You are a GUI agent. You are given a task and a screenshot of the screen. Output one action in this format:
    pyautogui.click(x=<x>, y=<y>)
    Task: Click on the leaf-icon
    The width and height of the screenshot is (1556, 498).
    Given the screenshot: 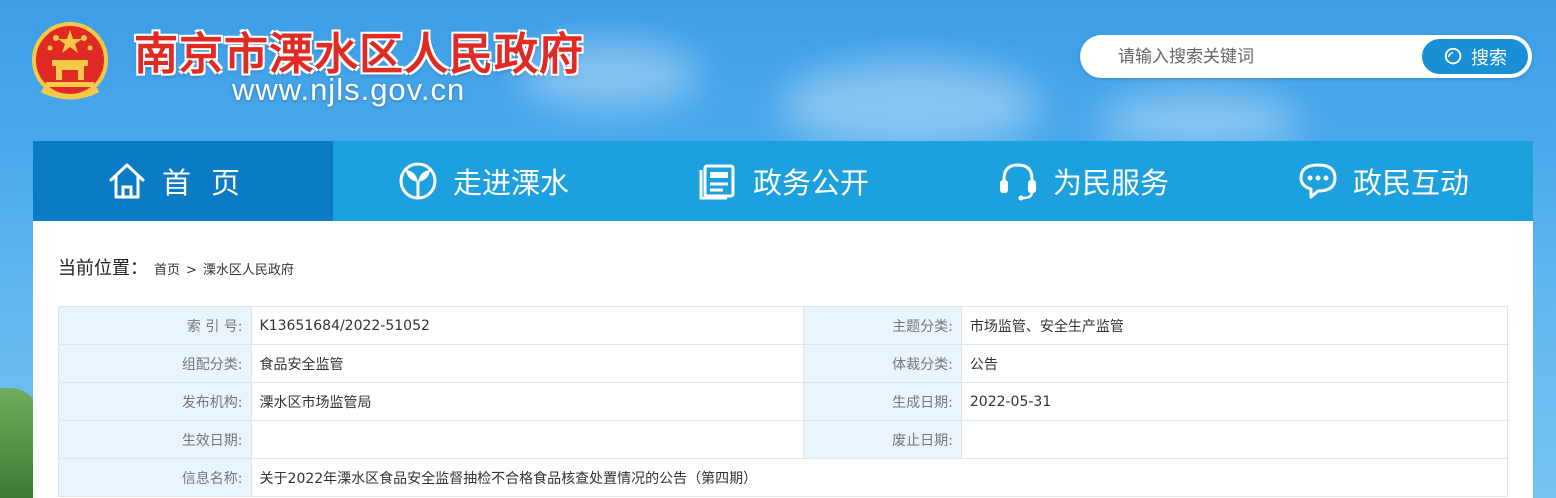 What is the action you would take?
    pyautogui.click(x=418, y=181)
    